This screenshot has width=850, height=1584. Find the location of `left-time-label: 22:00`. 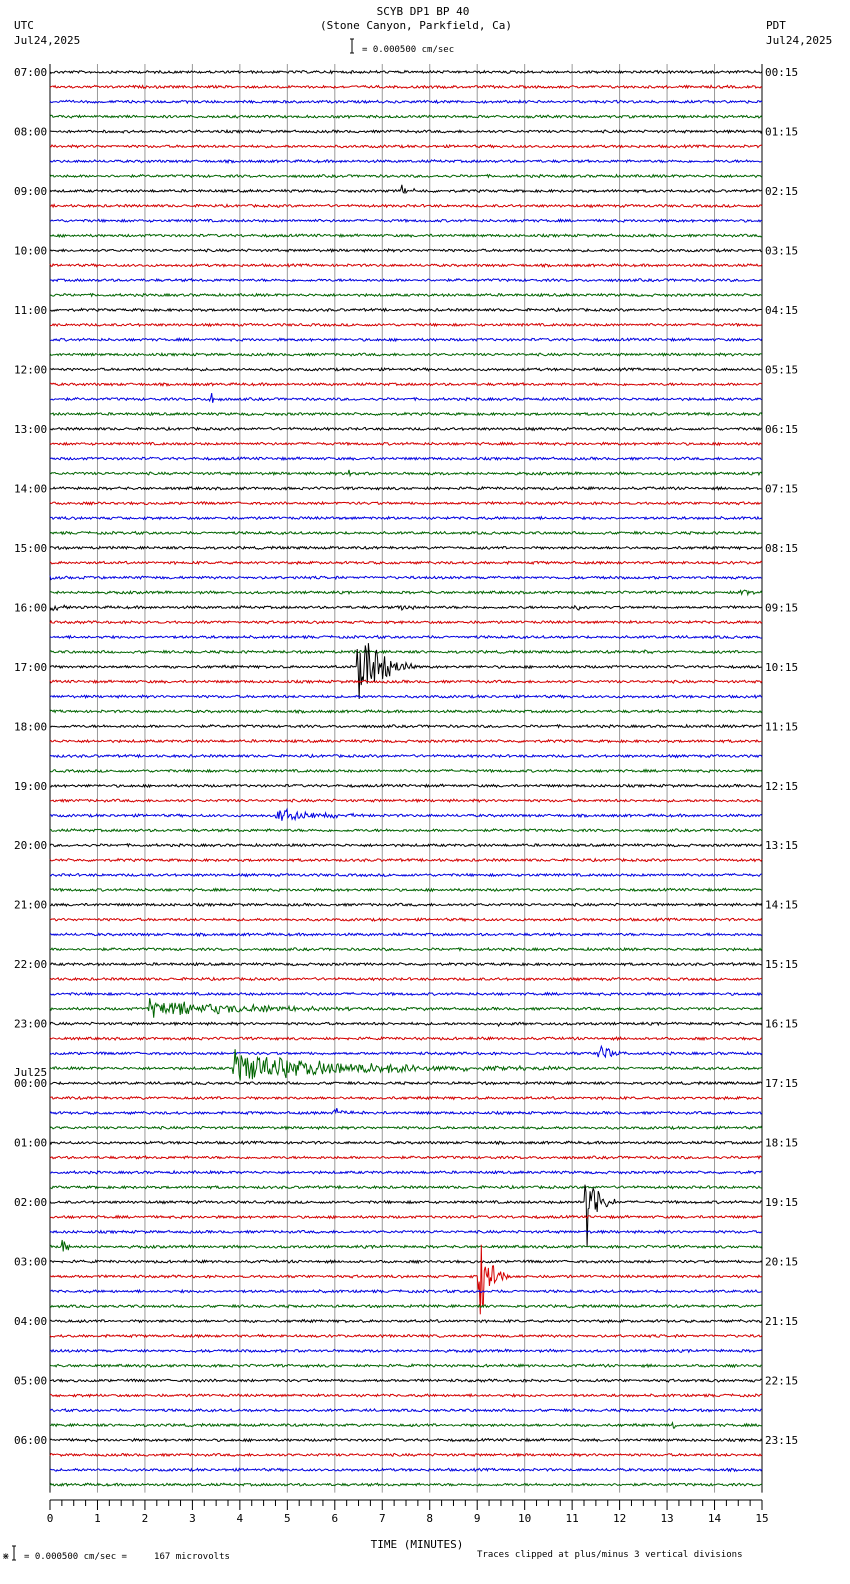

left-time-label: 22:00 is located at coordinates (30, 964).